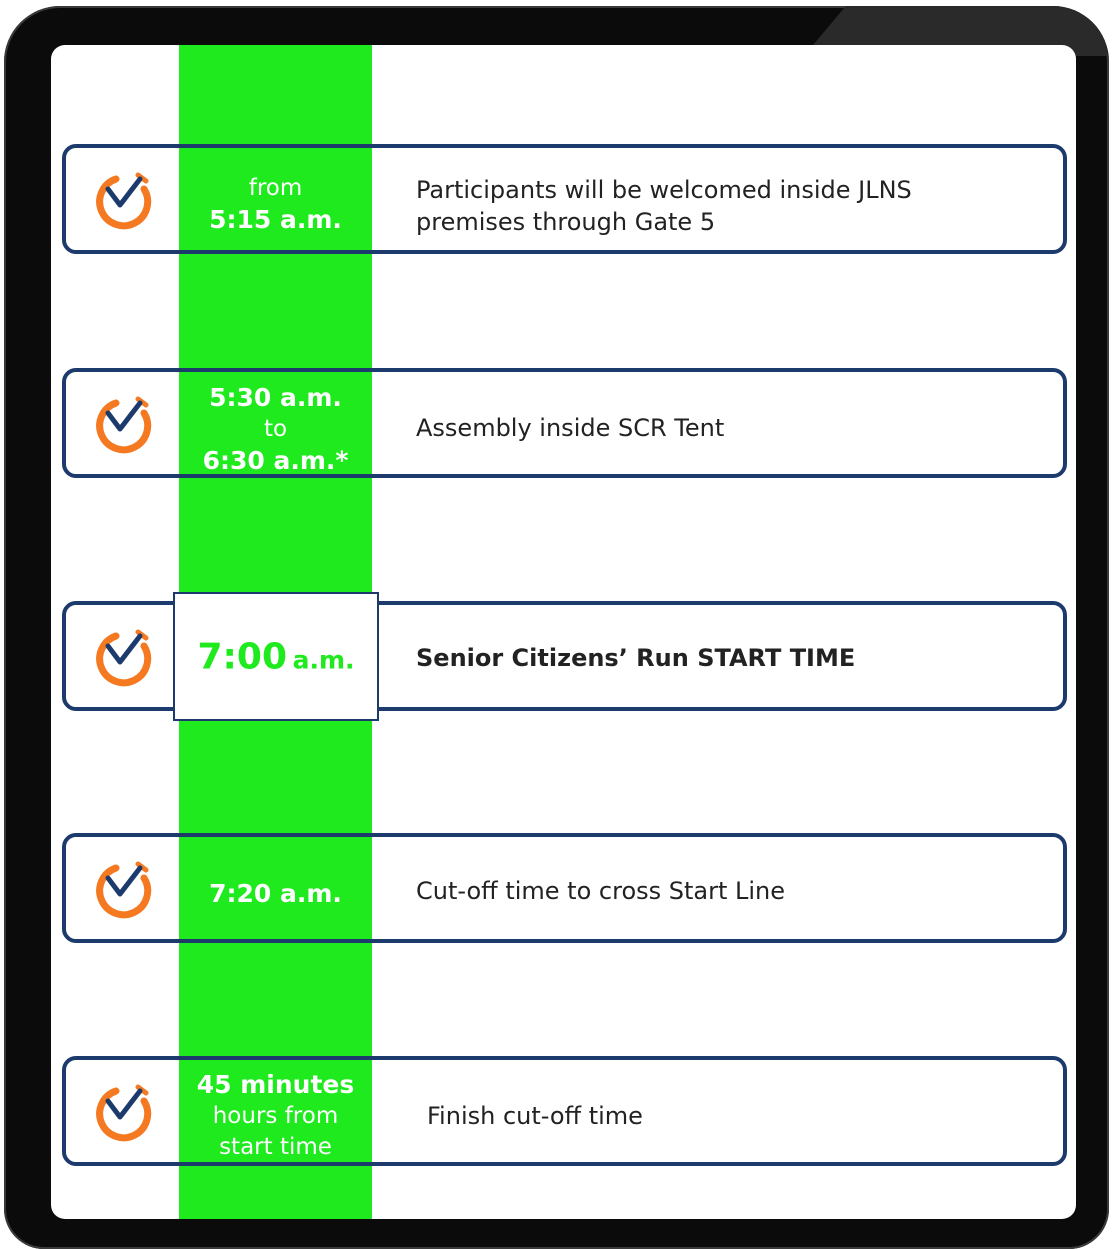  What do you see at coordinates (566, 222) in the screenshot?
I see `description-line: premises through Gate 5` at bounding box center [566, 222].